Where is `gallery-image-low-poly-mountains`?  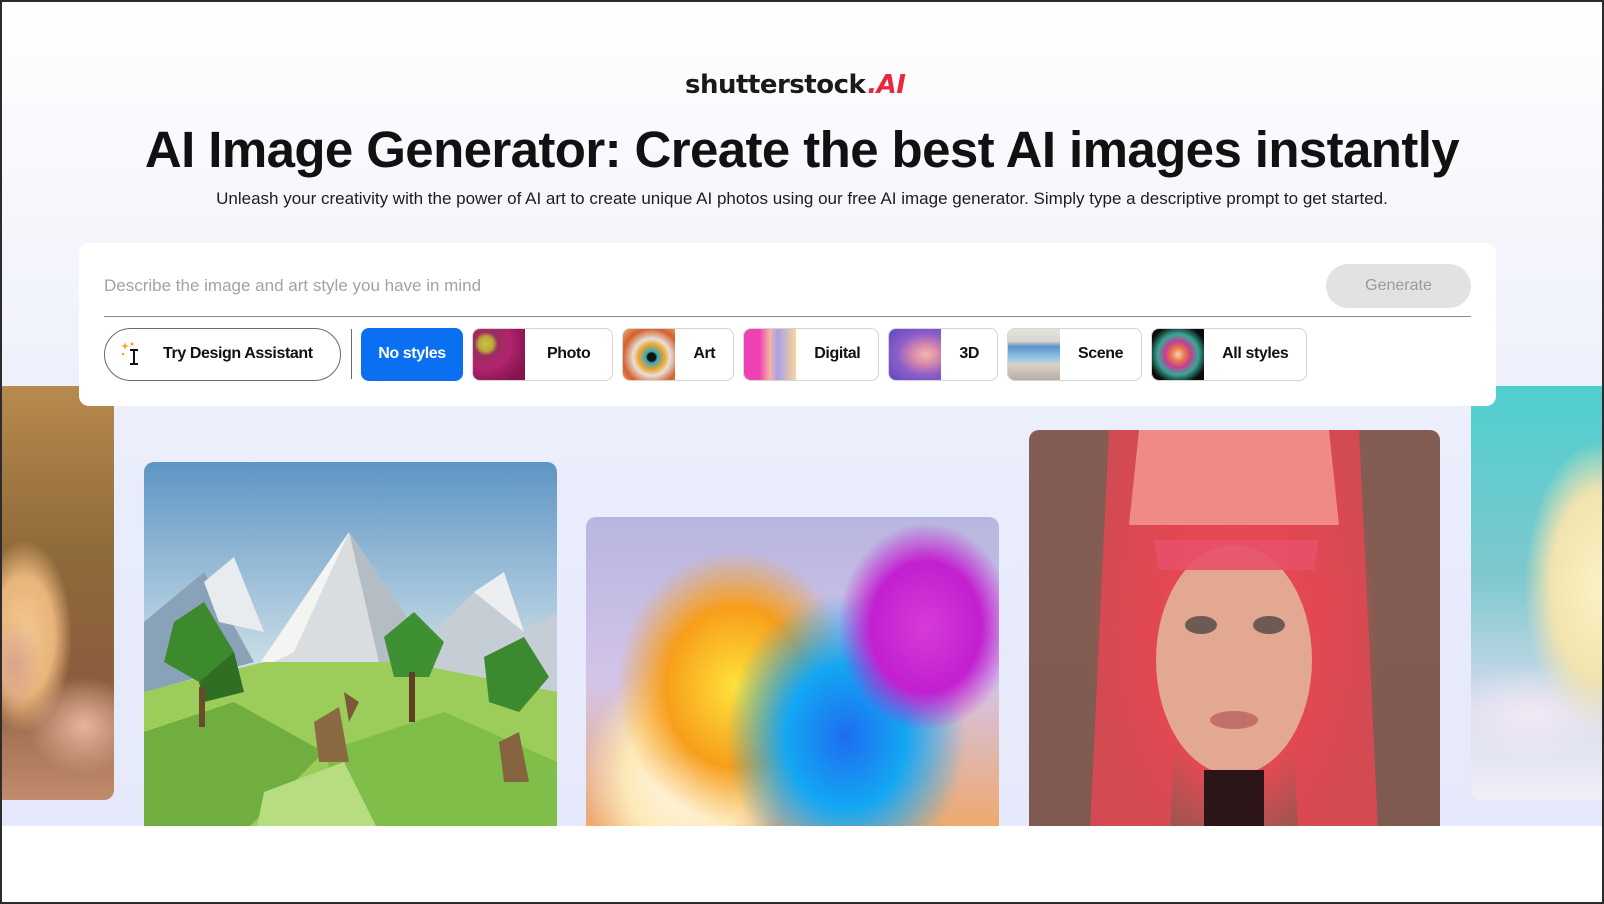 gallery-image-low-poly-mountains is located at coordinates (350, 644).